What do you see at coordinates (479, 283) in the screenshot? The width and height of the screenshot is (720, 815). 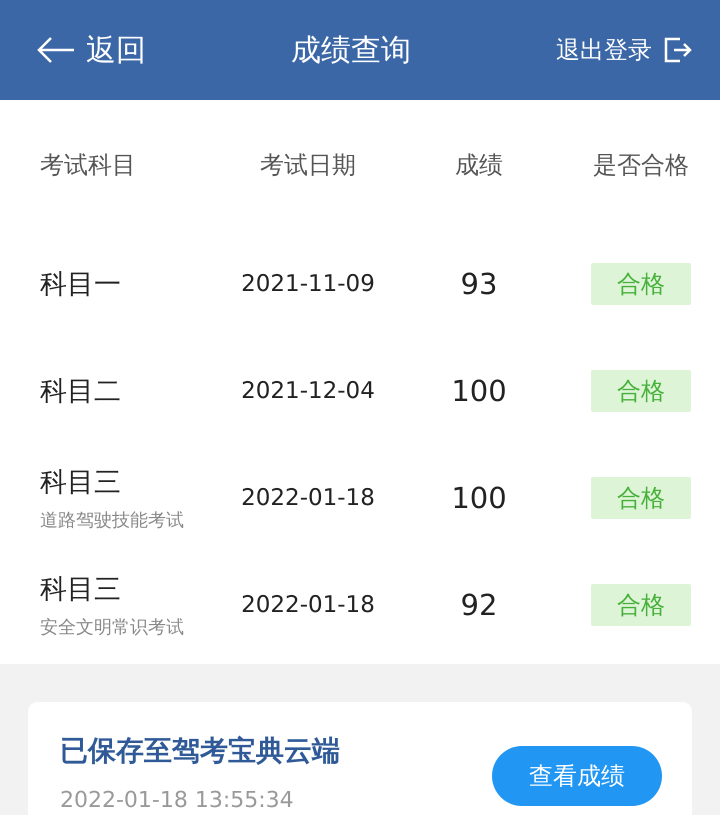 I see `exam-score: 93` at bounding box center [479, 283].